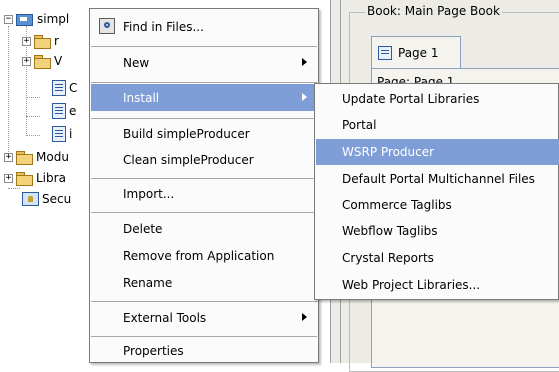 The width and height of the screenshot is (559, 372). I want to click on project-icon, so click(25, 19).